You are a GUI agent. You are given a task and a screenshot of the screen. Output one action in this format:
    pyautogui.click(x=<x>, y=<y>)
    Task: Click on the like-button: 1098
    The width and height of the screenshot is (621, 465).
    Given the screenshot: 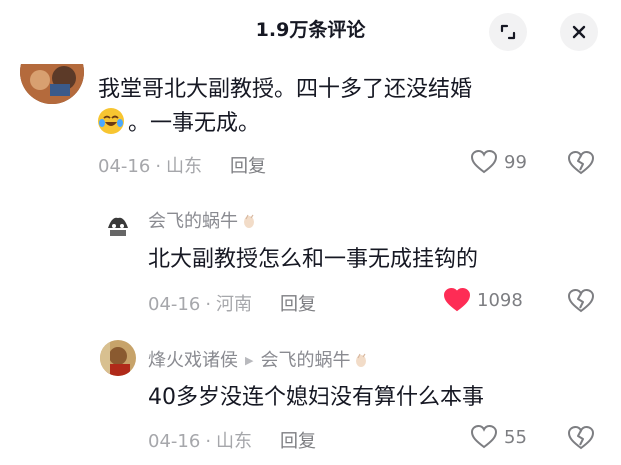 What is the action you would take?
    pyautogui.click(x=483, y=300)
    